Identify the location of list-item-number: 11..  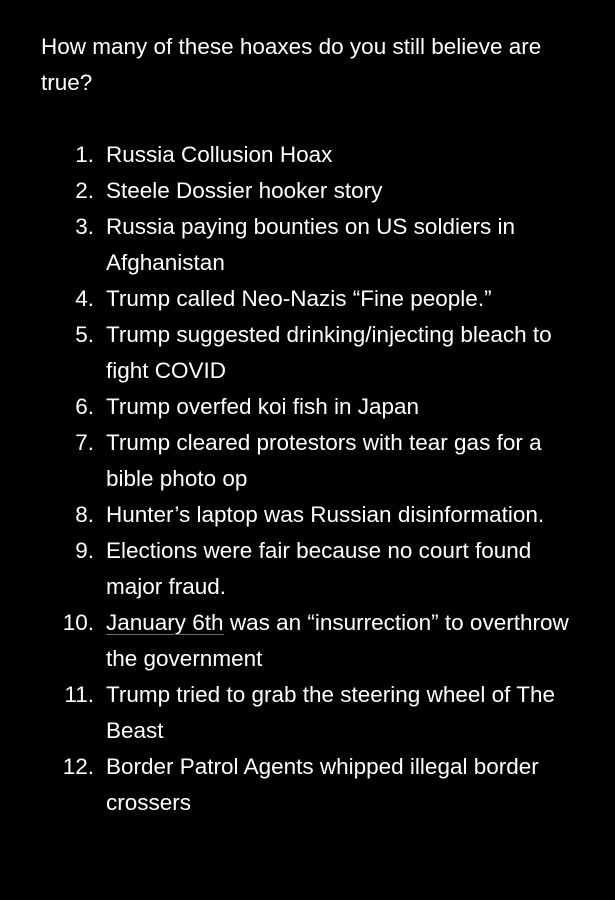
(79, 694).